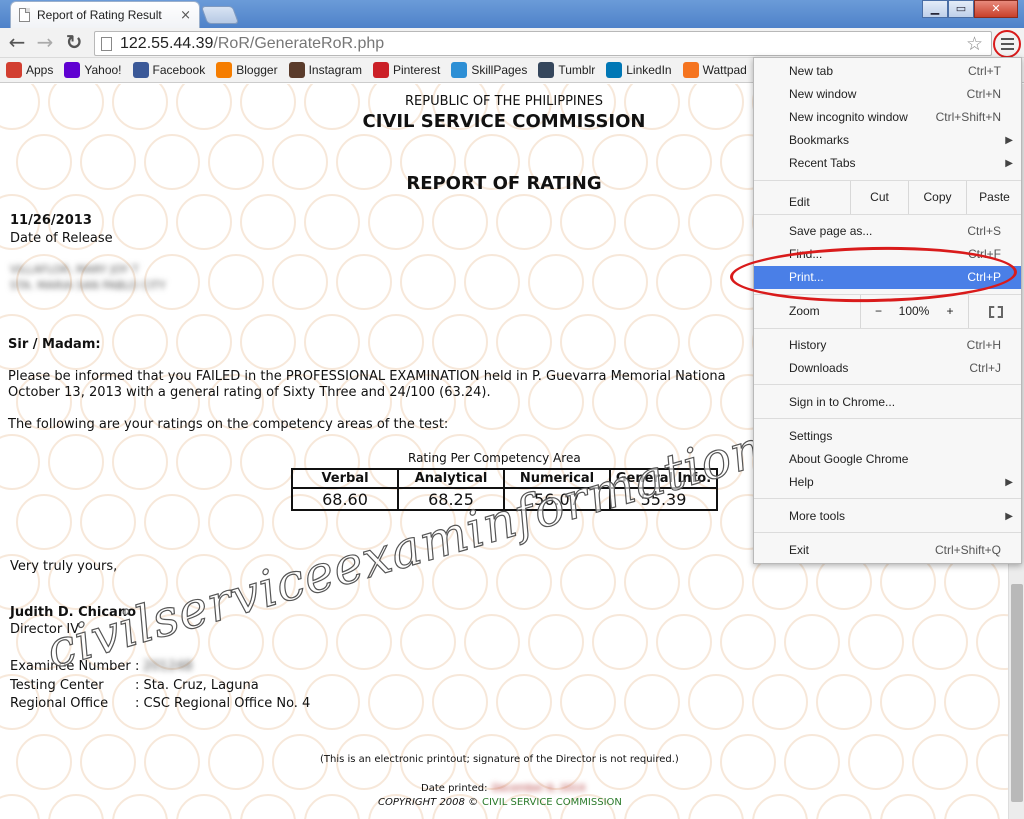 The image size is (1024, 819). What do you see at coordinates (950, 311) in the screenshot?
I see `zoom-in-button: +` at bounding box center [950, 311].